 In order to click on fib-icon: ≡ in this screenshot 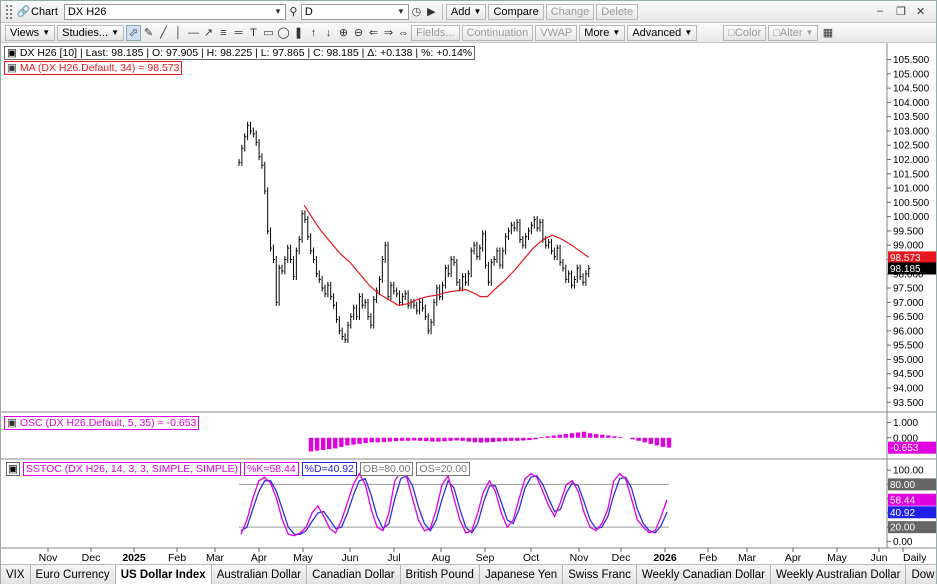, I will do `click(223, 33)`.